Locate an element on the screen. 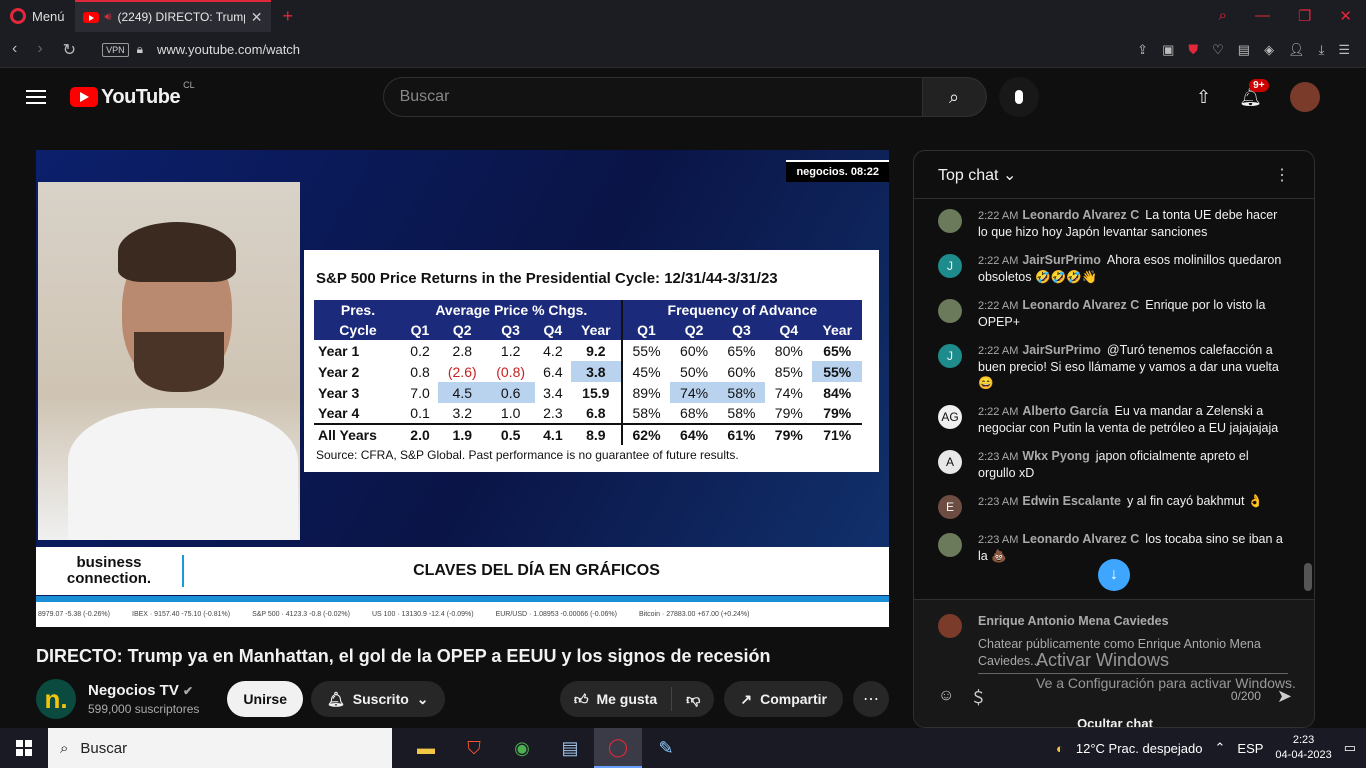  ticker-item: Bitcoin · 27883.00 +67.00 (+0.24%) is located at coordinates (694, 614).